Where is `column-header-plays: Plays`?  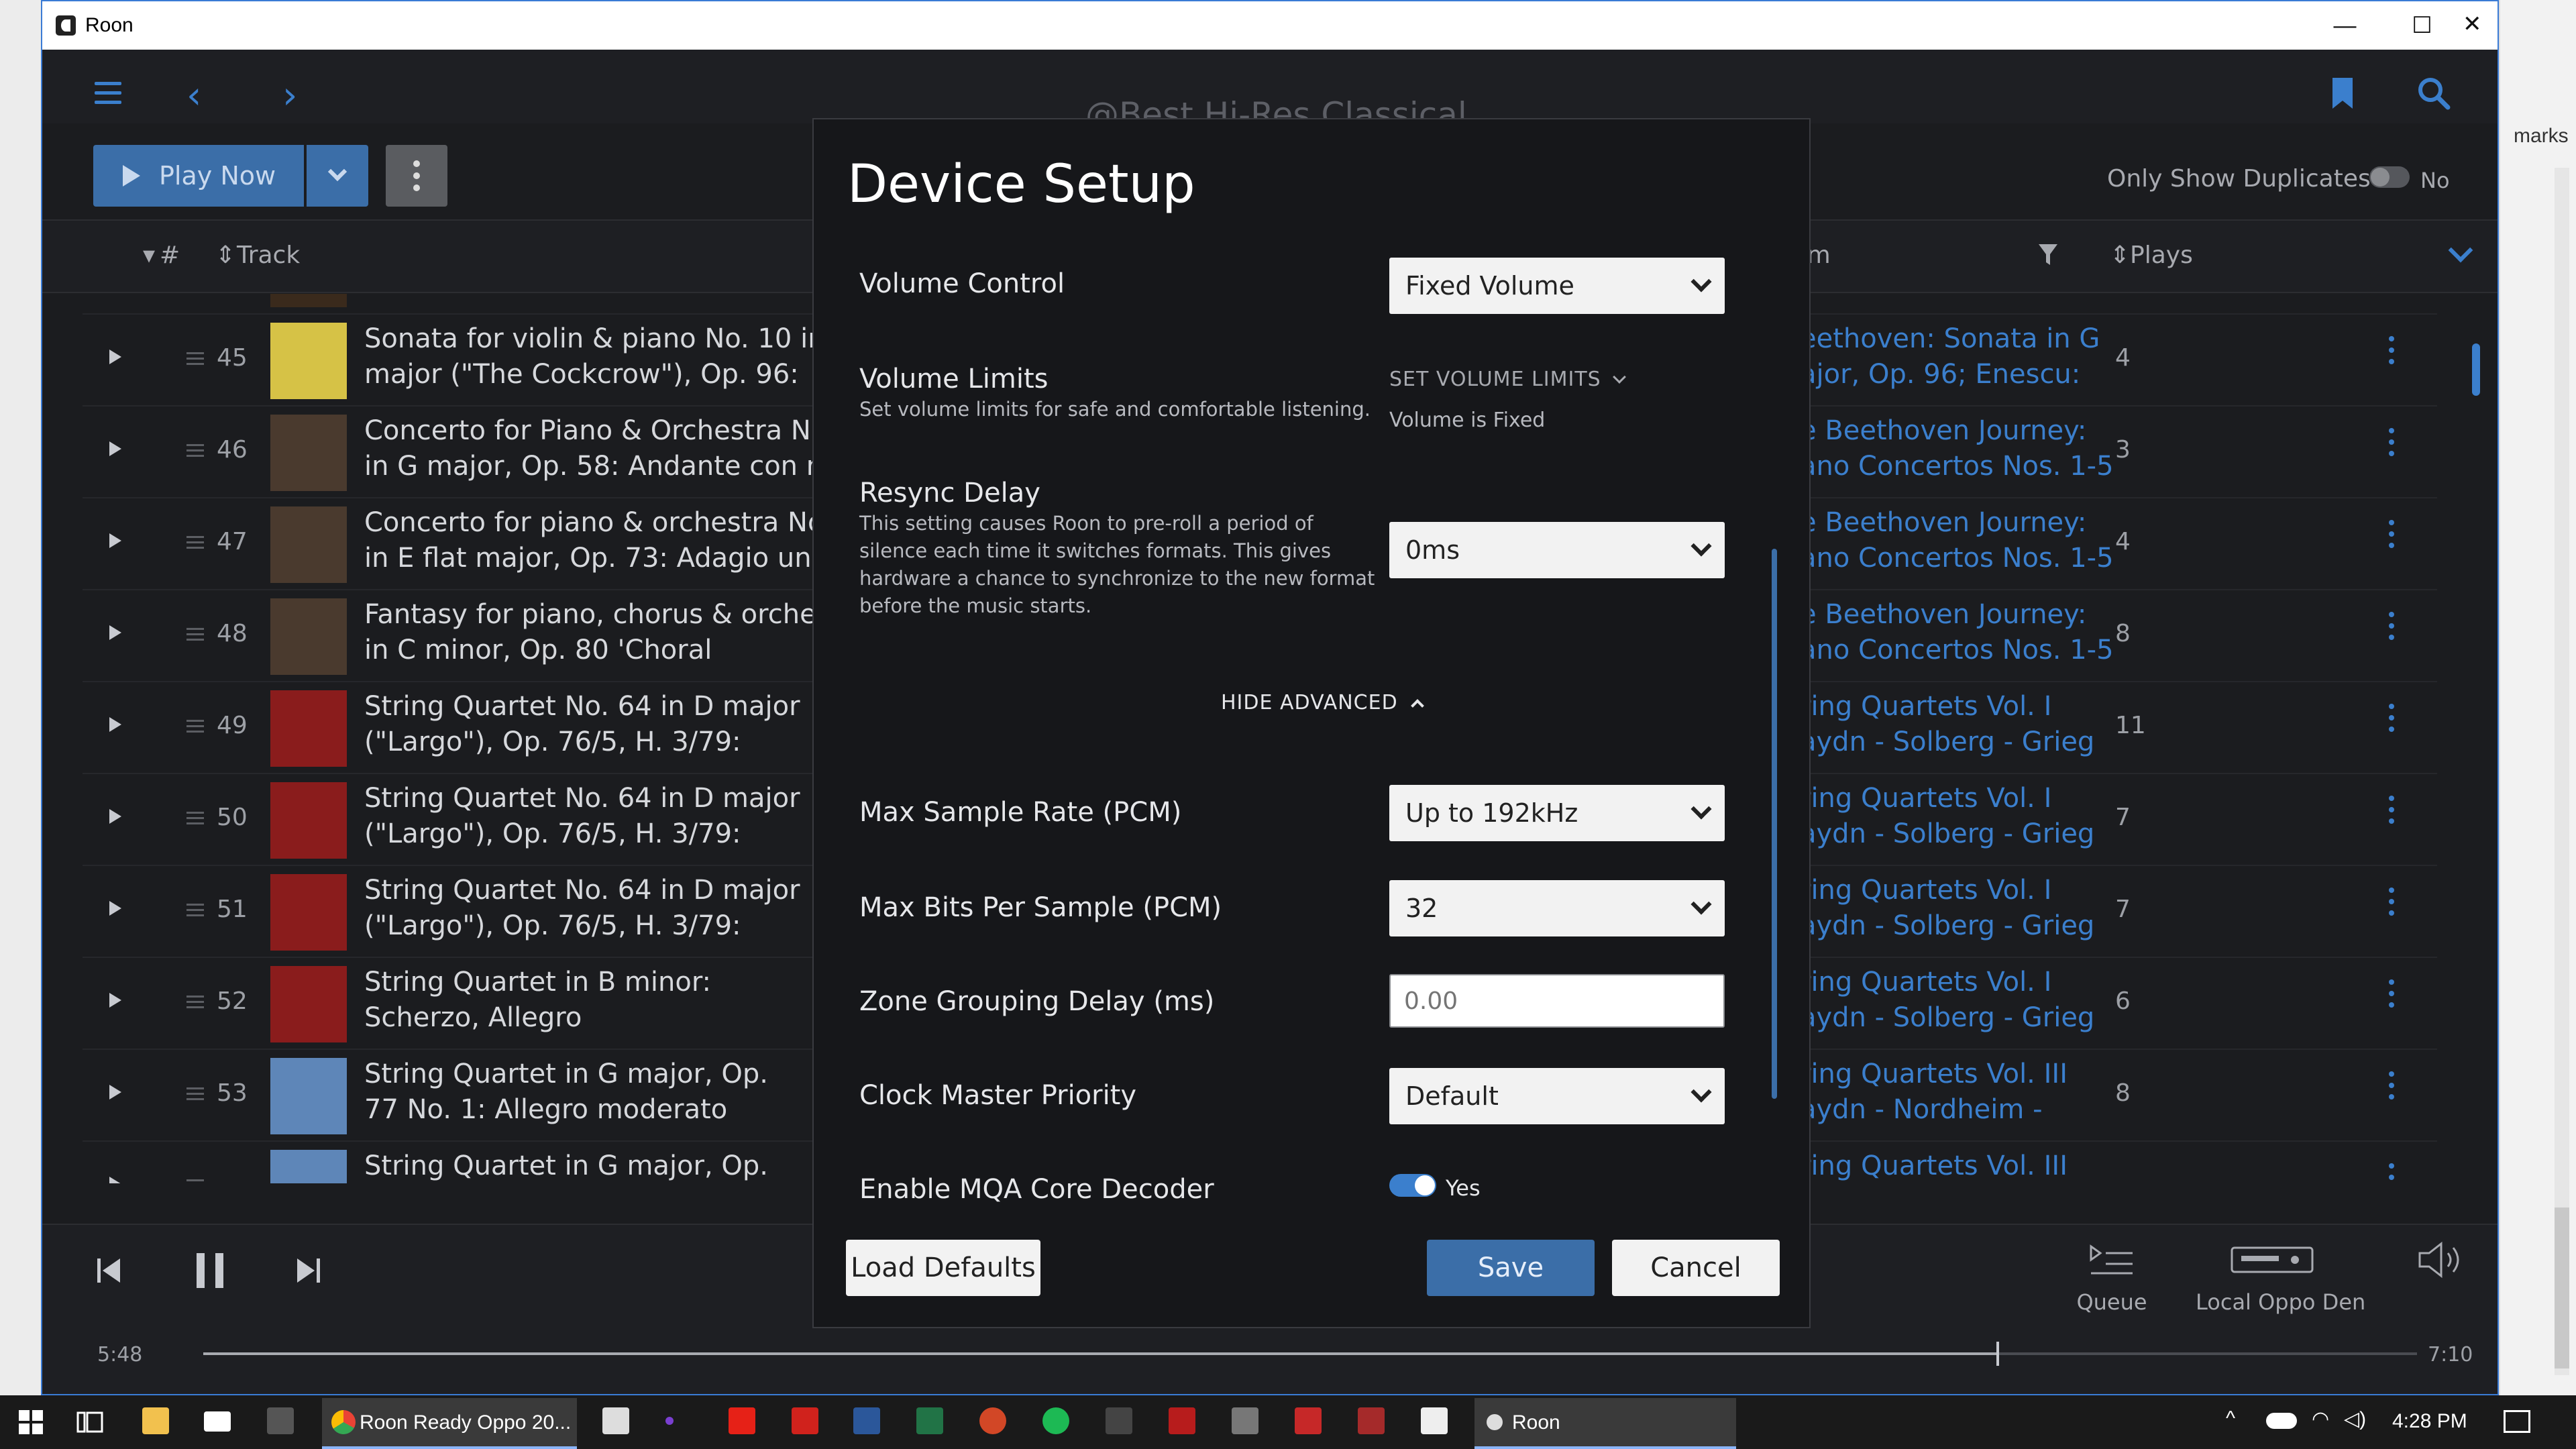
column-header-plays: Plays is located at coordinates (2161, 255).